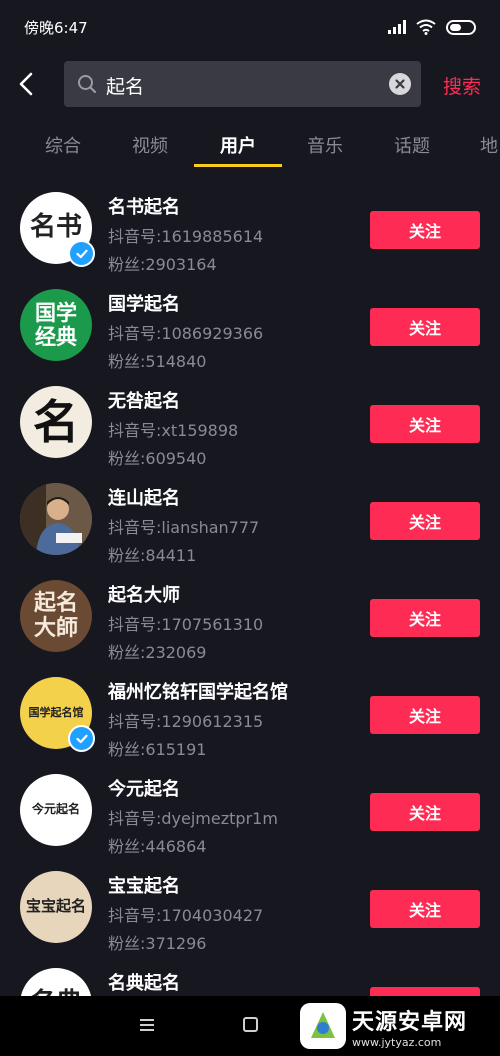  Describe the element at coordinates (193, 818) in the screenshot. I see `user-id: 抖音号:dyejmeztpr1m` at that location.